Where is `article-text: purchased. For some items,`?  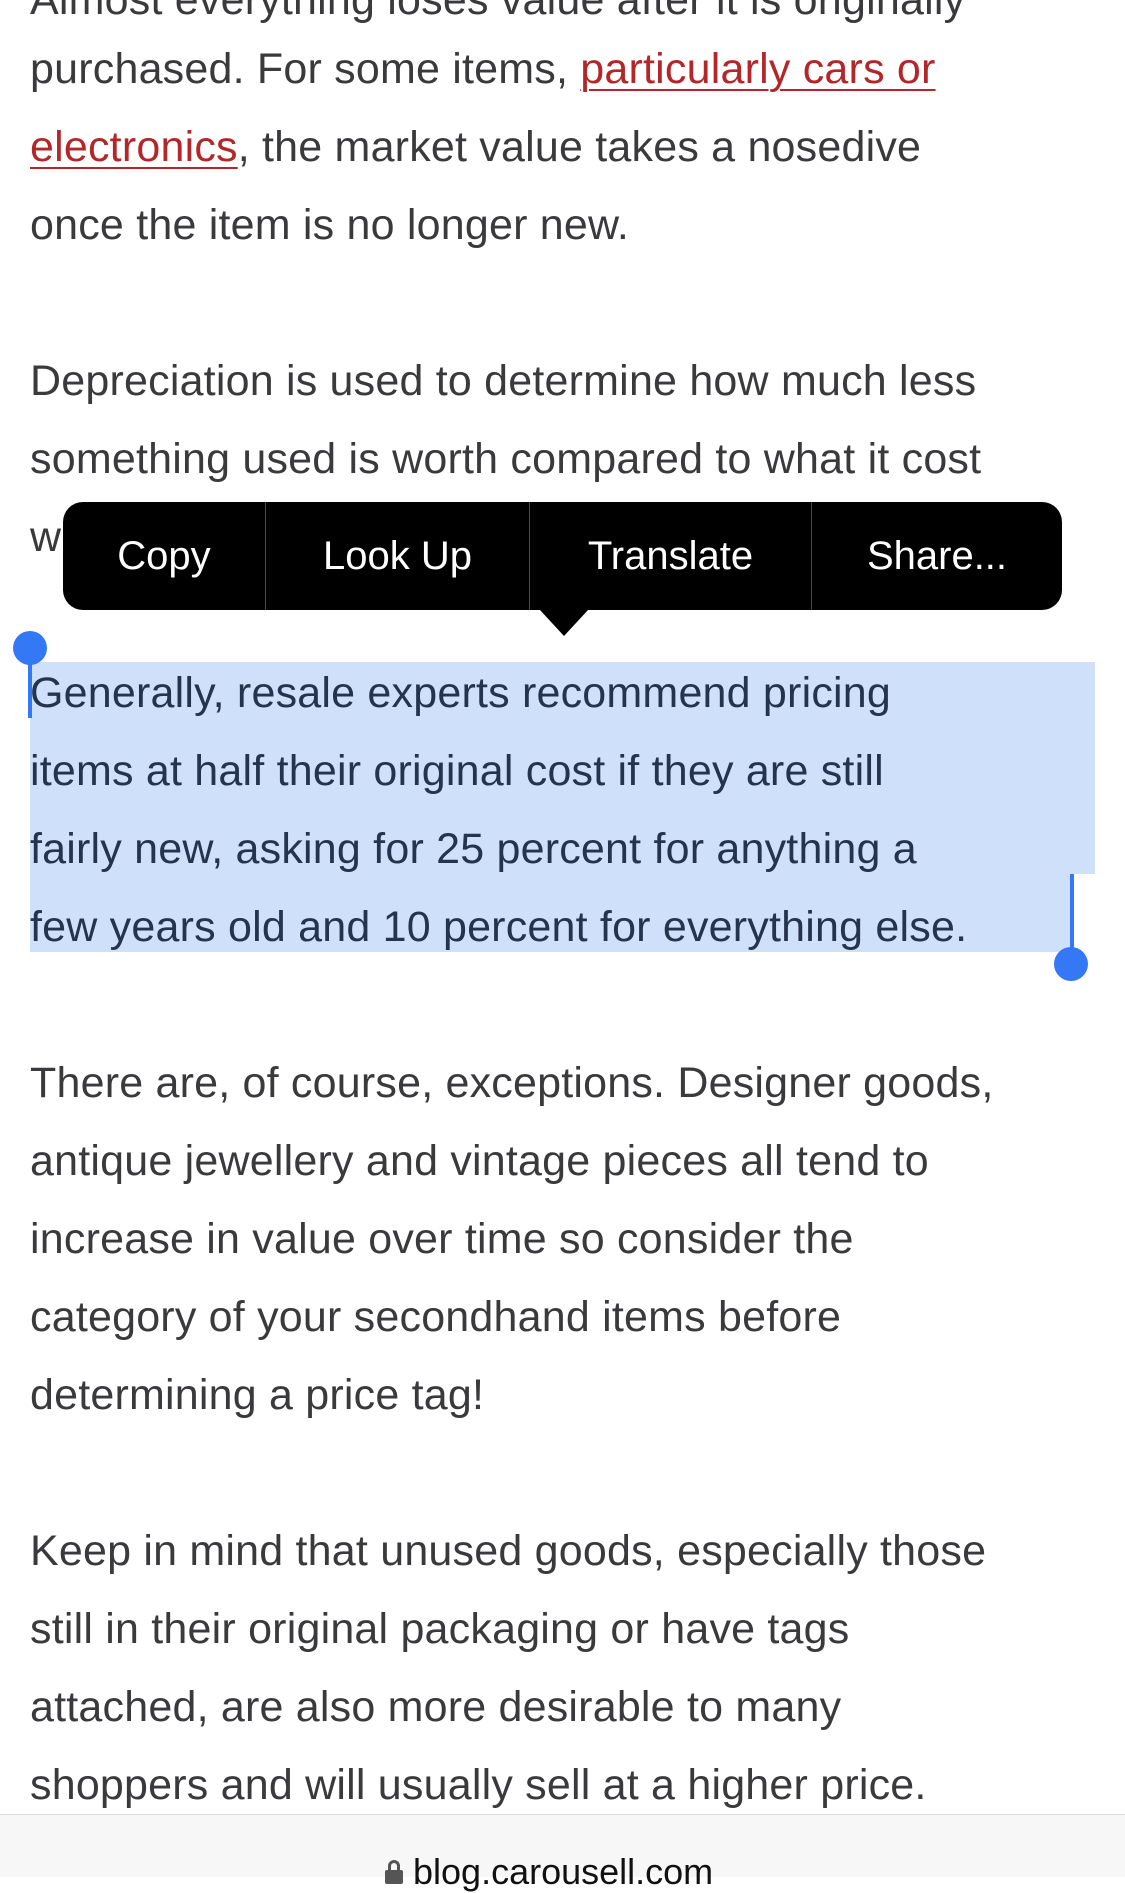 article-text: purchased. For some items, is located at coordinates (305, 69).